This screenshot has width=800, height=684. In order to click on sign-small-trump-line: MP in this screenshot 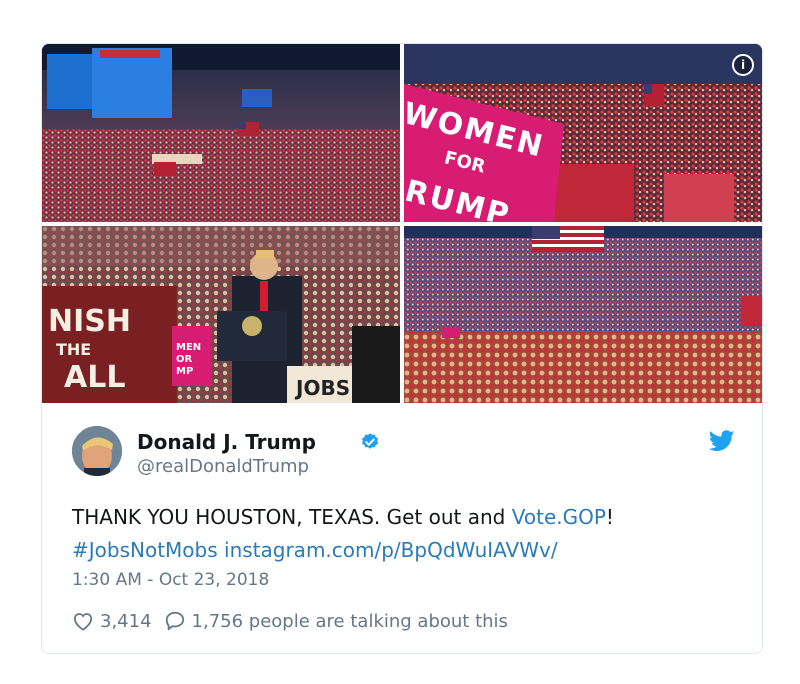, I will do `click(185, 371)`.